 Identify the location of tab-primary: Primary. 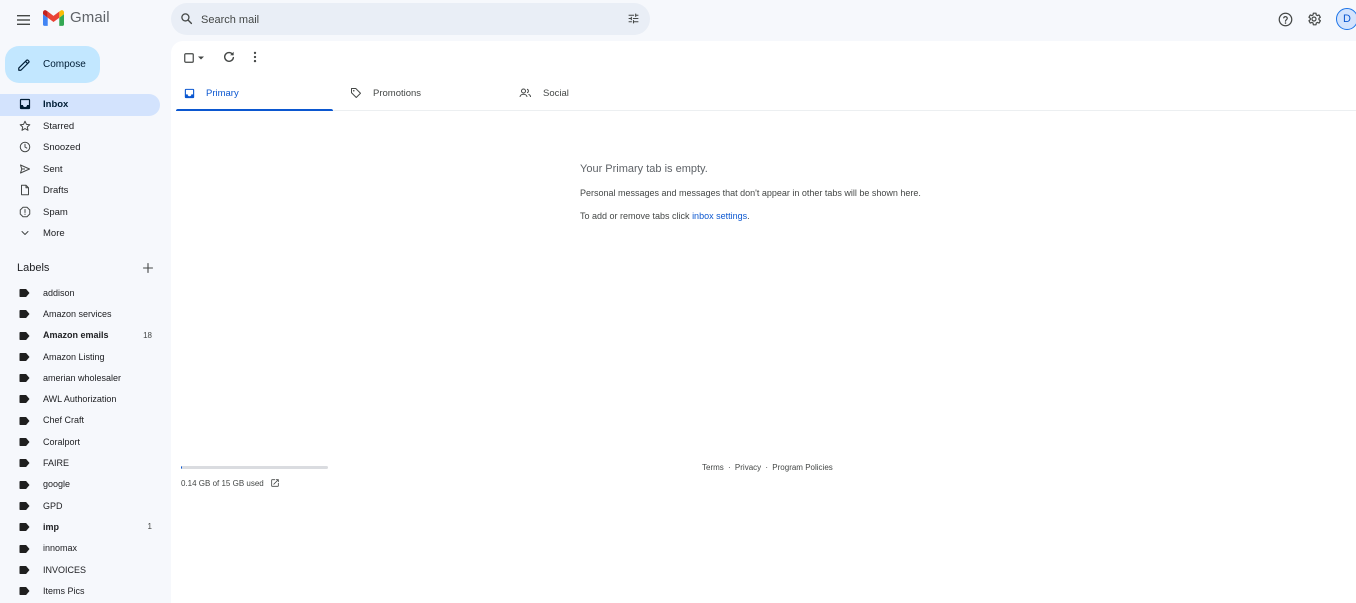
(254, 93).